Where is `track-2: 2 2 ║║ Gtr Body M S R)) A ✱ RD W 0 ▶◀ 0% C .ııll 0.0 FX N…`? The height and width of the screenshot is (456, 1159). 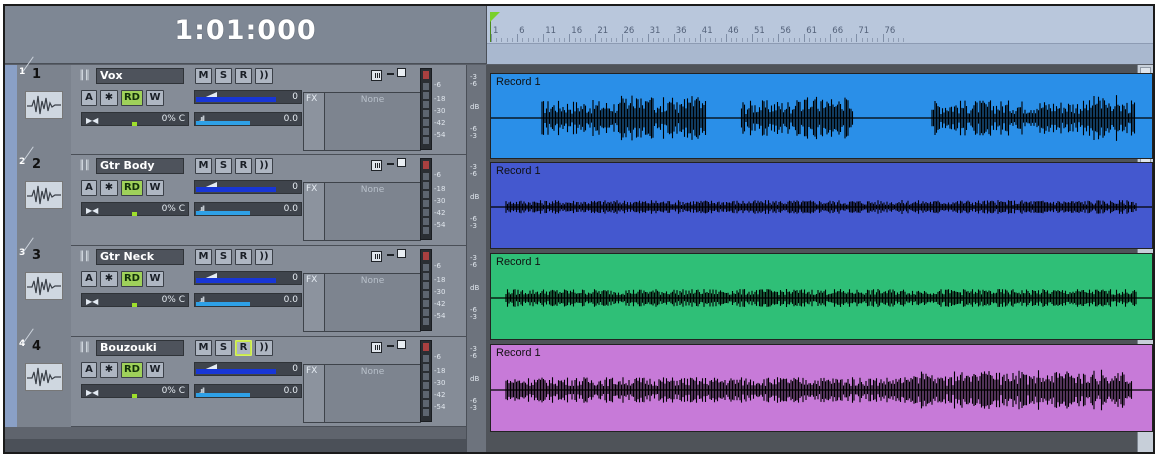 track-2: 2 2 ║║ Gtr Body M S R)) A ✱ RD W 0 ▶◀ 0% C .ııll 0.0 FX N… is located at coordinates (235, 196).